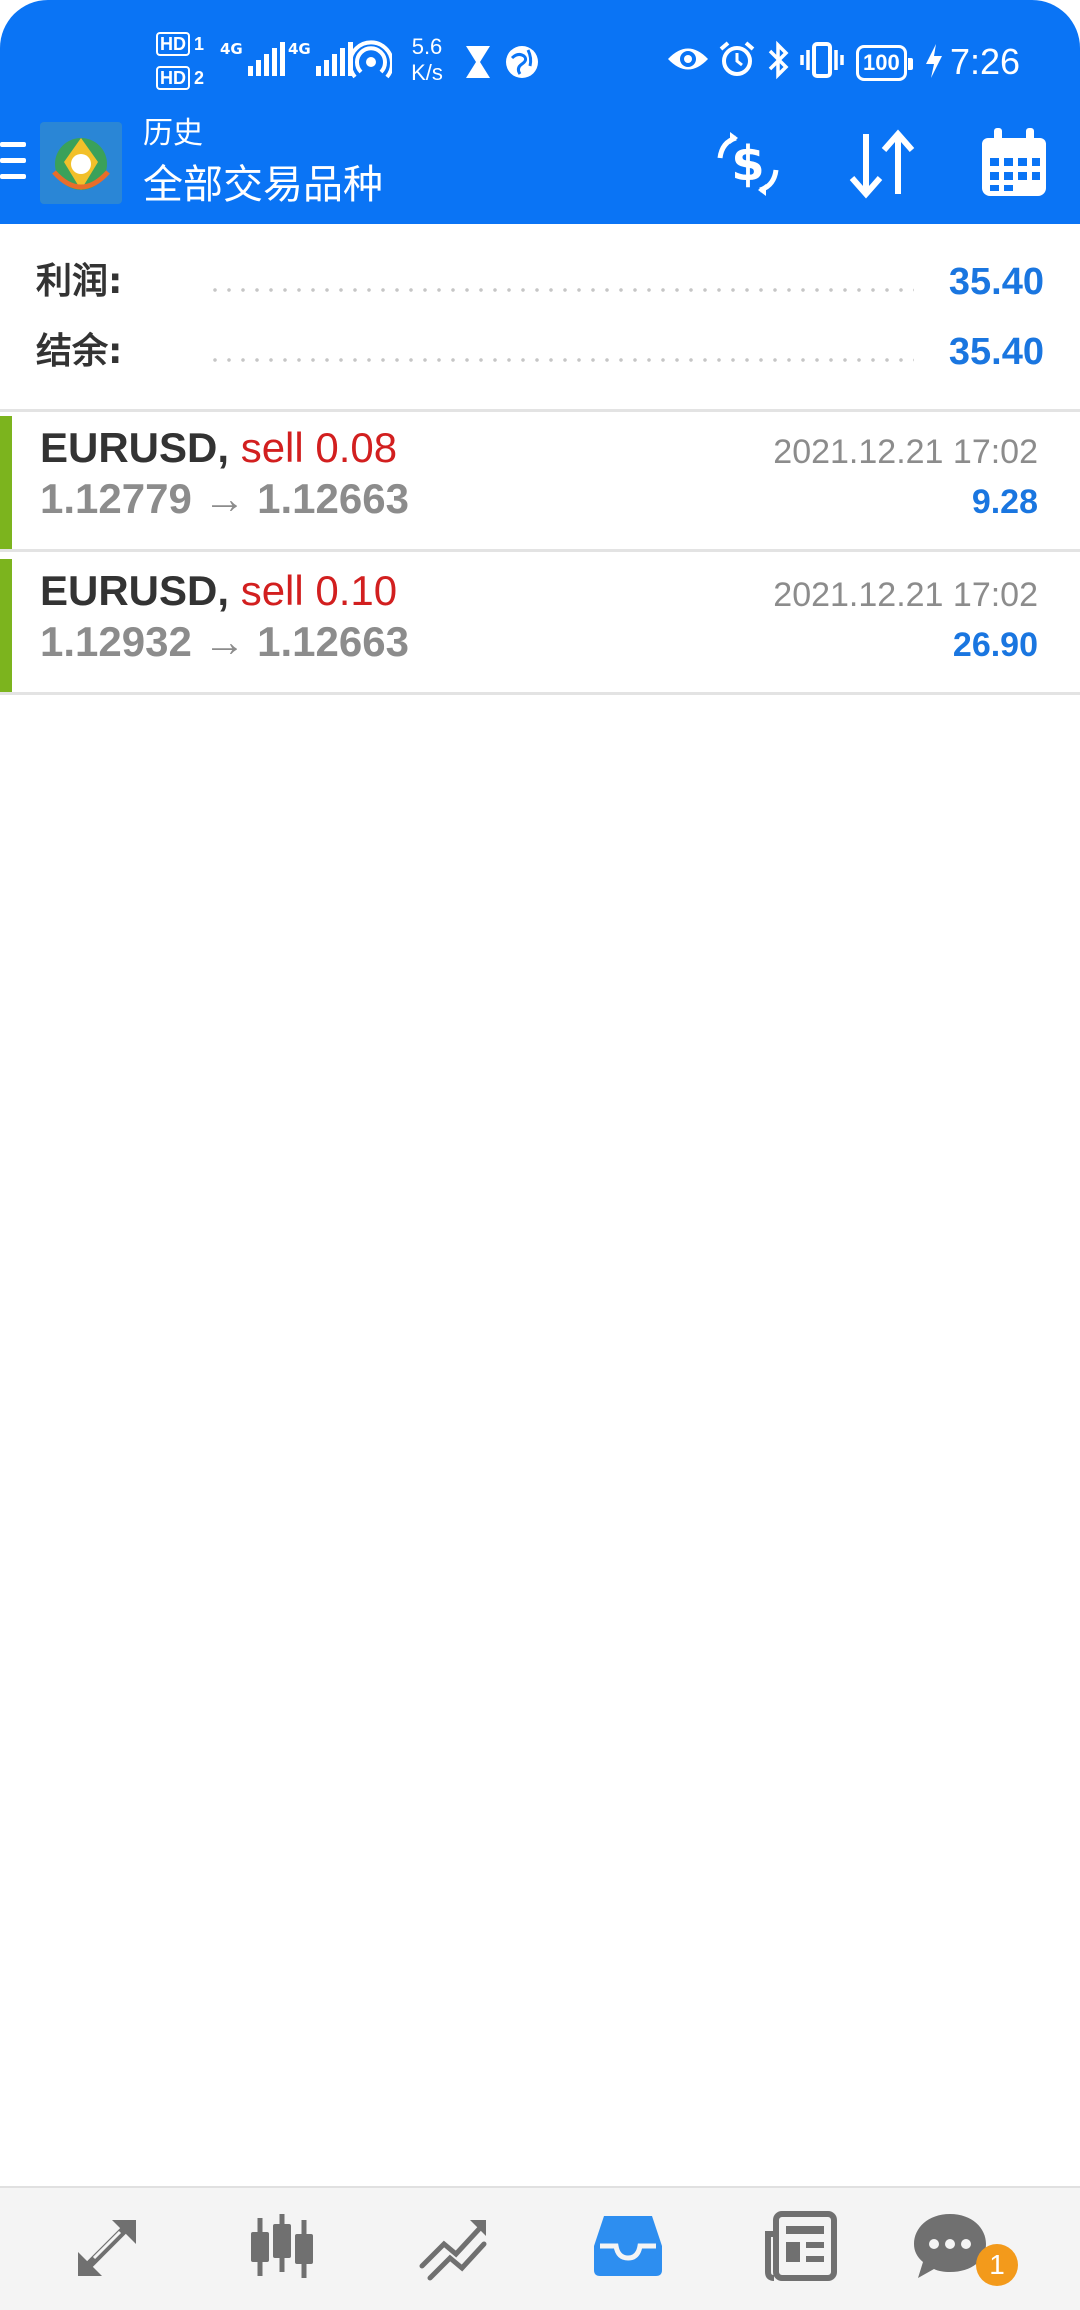  I want to click on battery-indicator: 100, so click(884, 63).